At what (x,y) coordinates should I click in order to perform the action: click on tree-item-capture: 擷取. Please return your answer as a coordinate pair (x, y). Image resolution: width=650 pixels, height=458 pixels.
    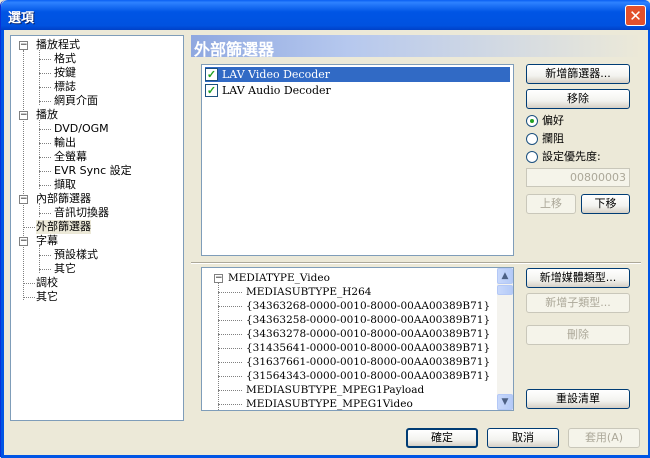
    Looking at the image, I should click on (65, 185).